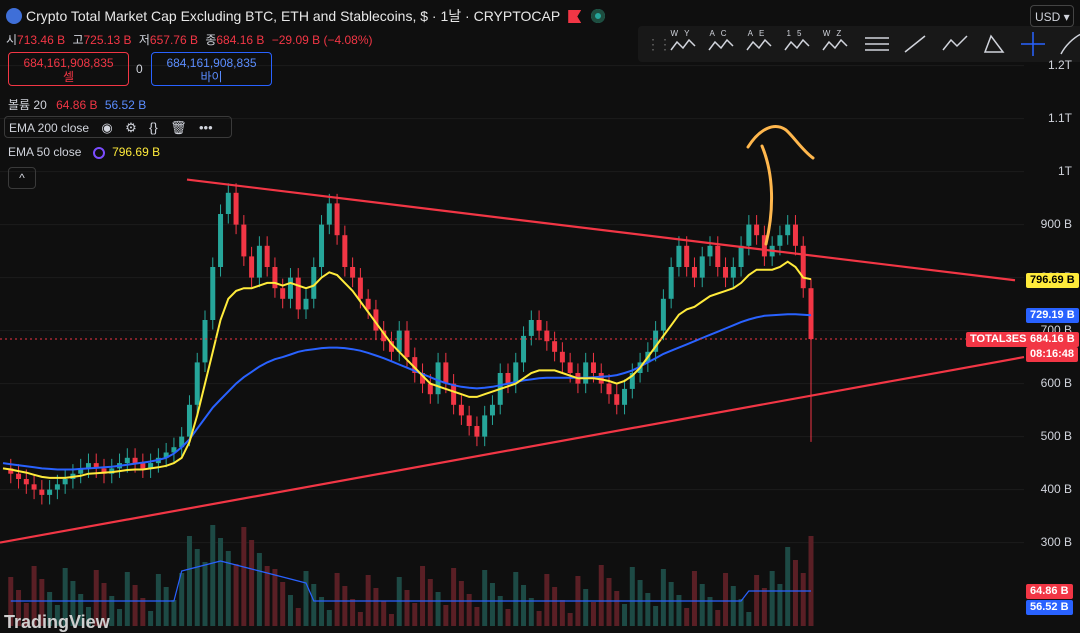 The image size is (1080, 633). What do you see at coordinates (1056, 223) in the screenshot?
I see `price-tick-label: 900 B` at bounding box center [1056, 223].